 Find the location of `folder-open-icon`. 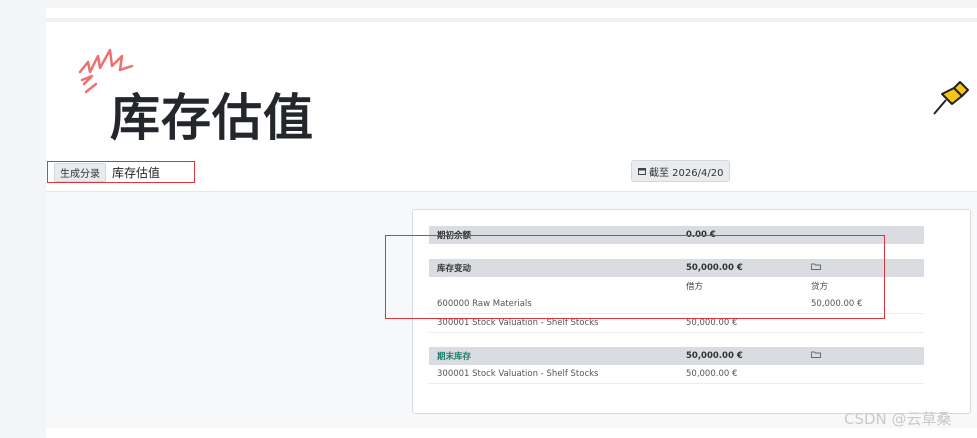

folder-open-icon is located at coordinates (816, 354).